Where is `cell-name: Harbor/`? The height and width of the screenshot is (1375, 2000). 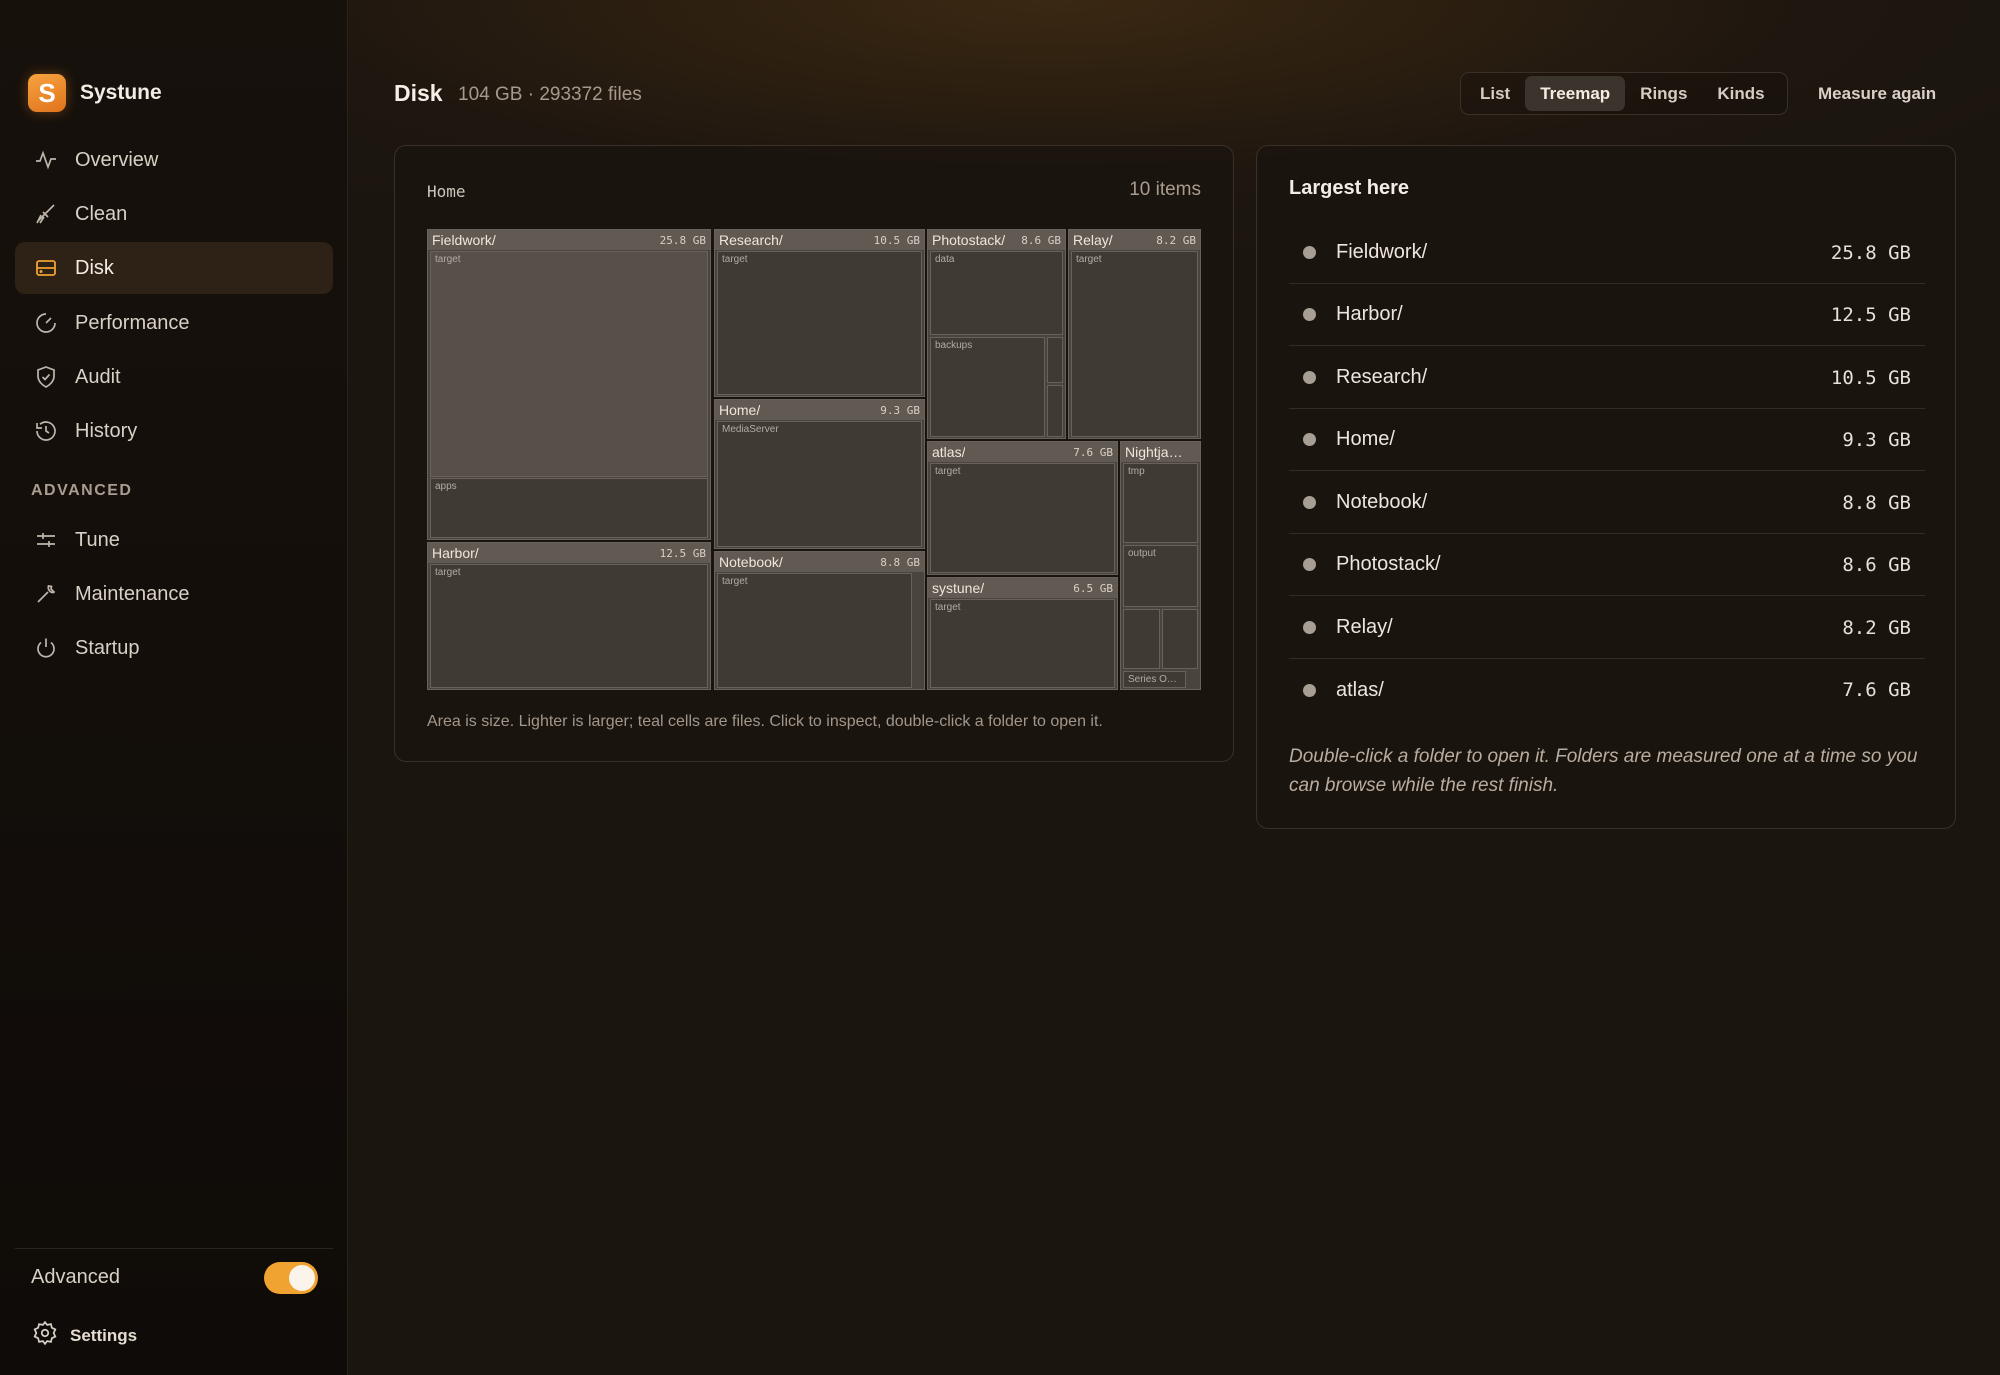 cell-name: Harbor/ is located at coordinates (455, 553).